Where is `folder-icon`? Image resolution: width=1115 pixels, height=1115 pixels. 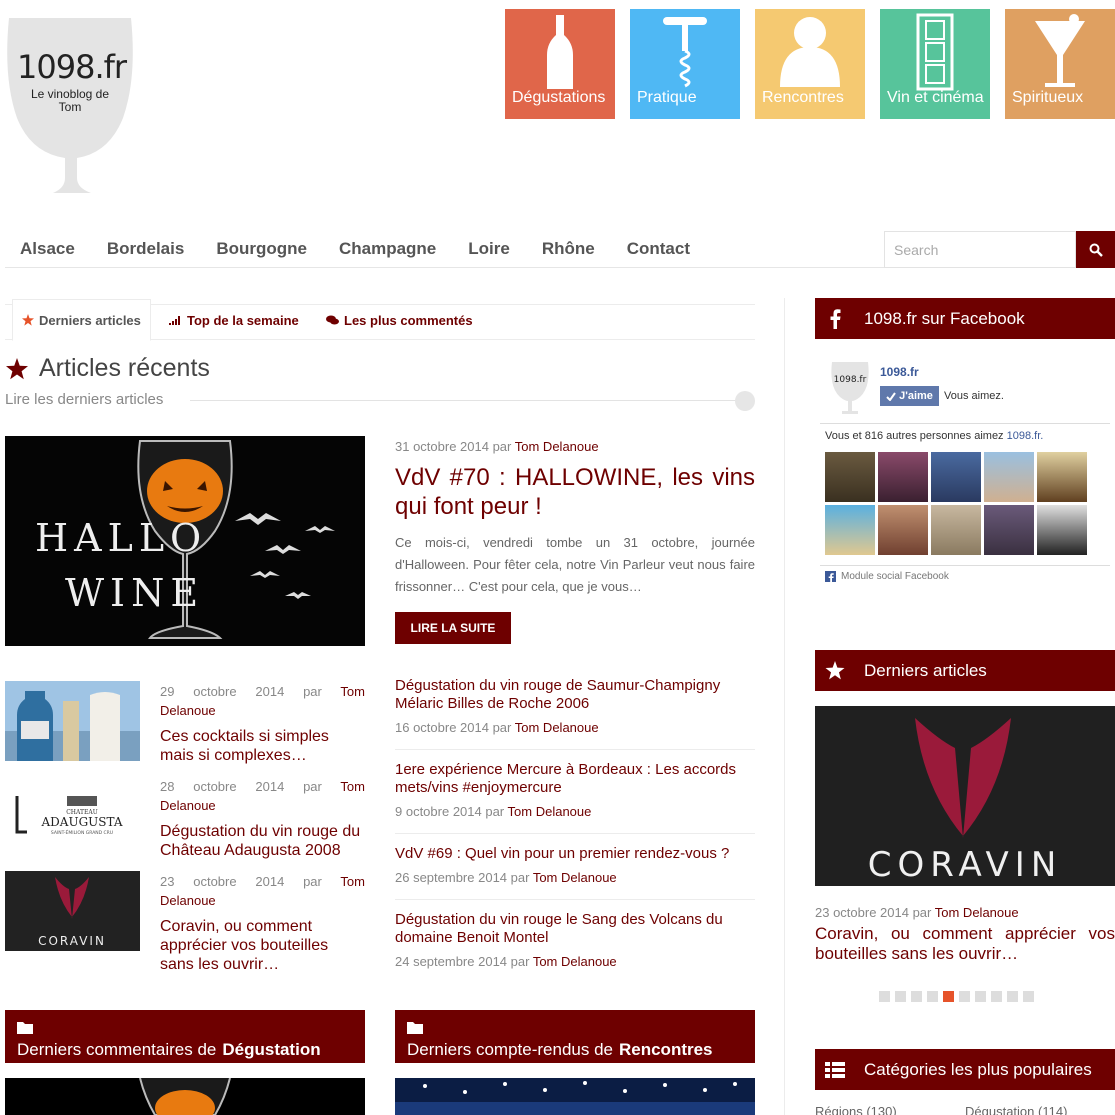 folder-icon is located at coordinates (25, 1028).